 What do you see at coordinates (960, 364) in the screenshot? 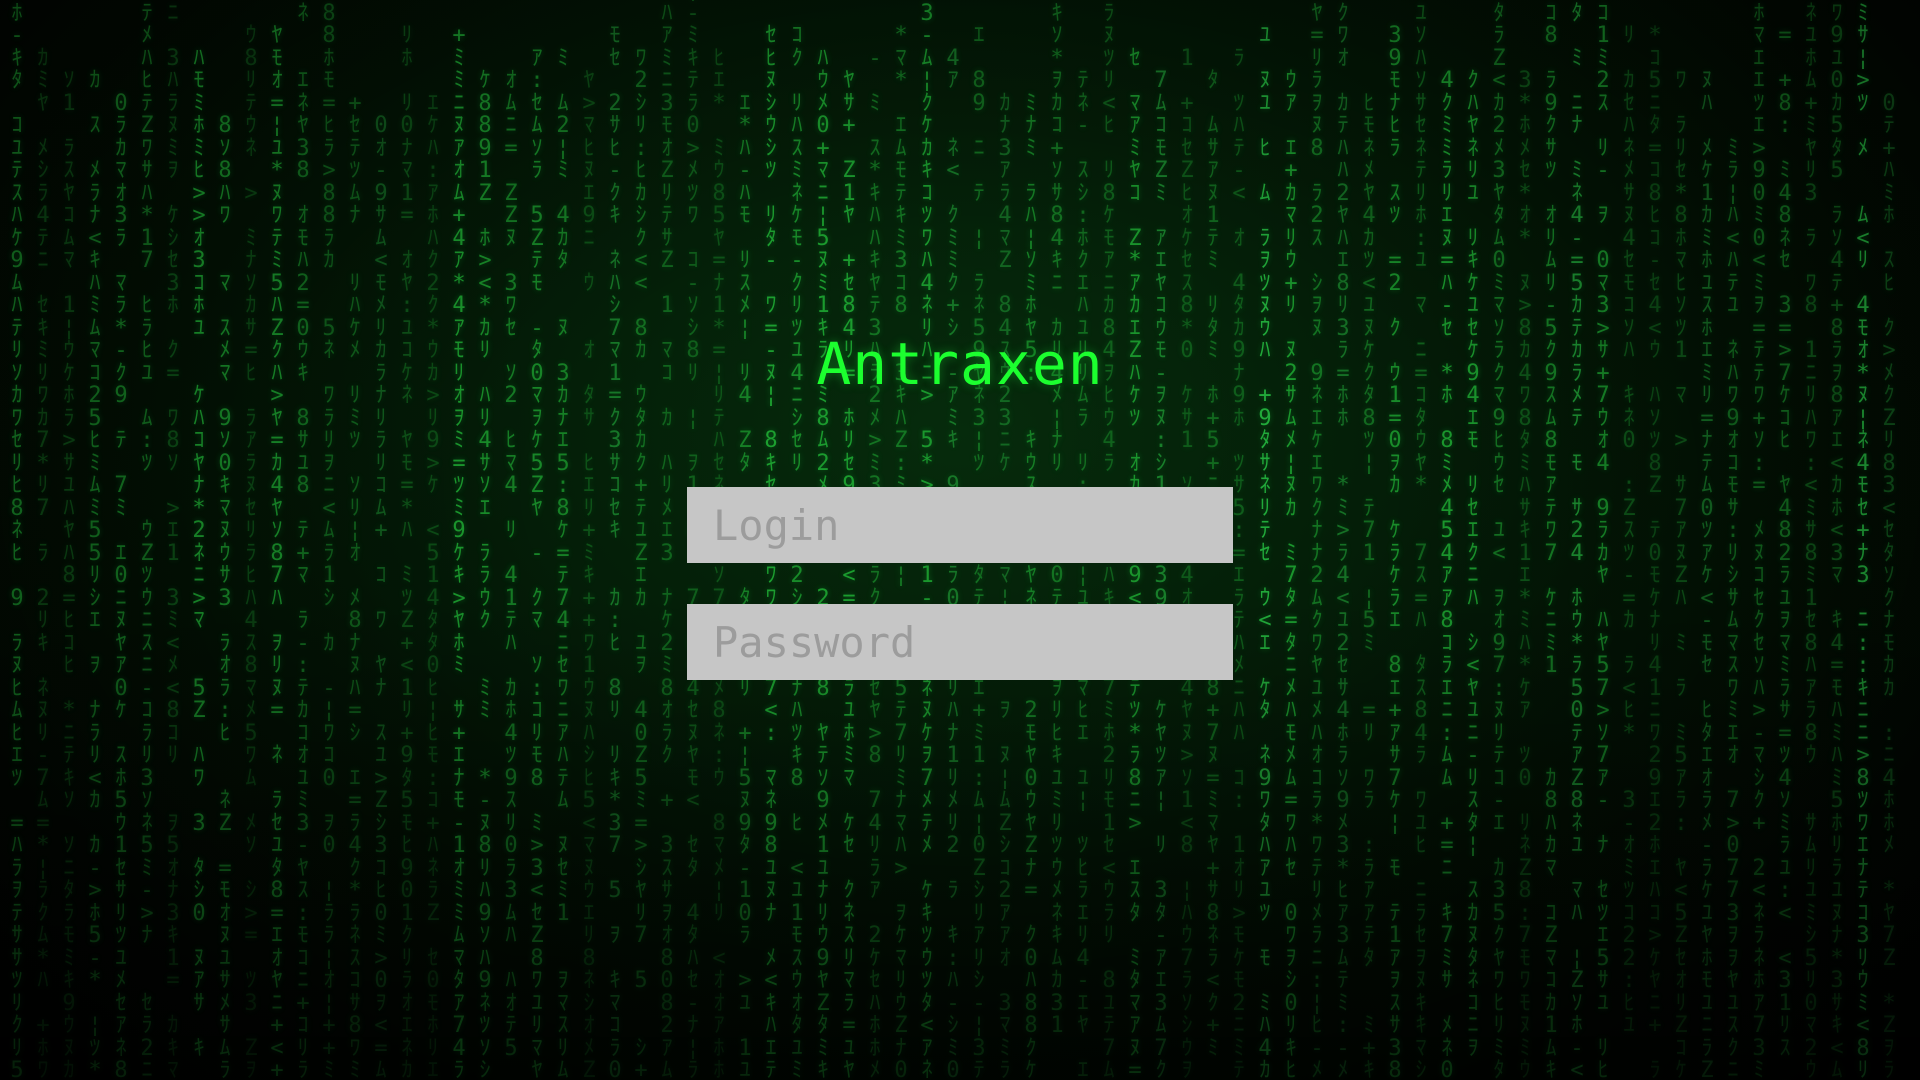
I see `app-title: Antraxen` at bounding box center [960, 364].